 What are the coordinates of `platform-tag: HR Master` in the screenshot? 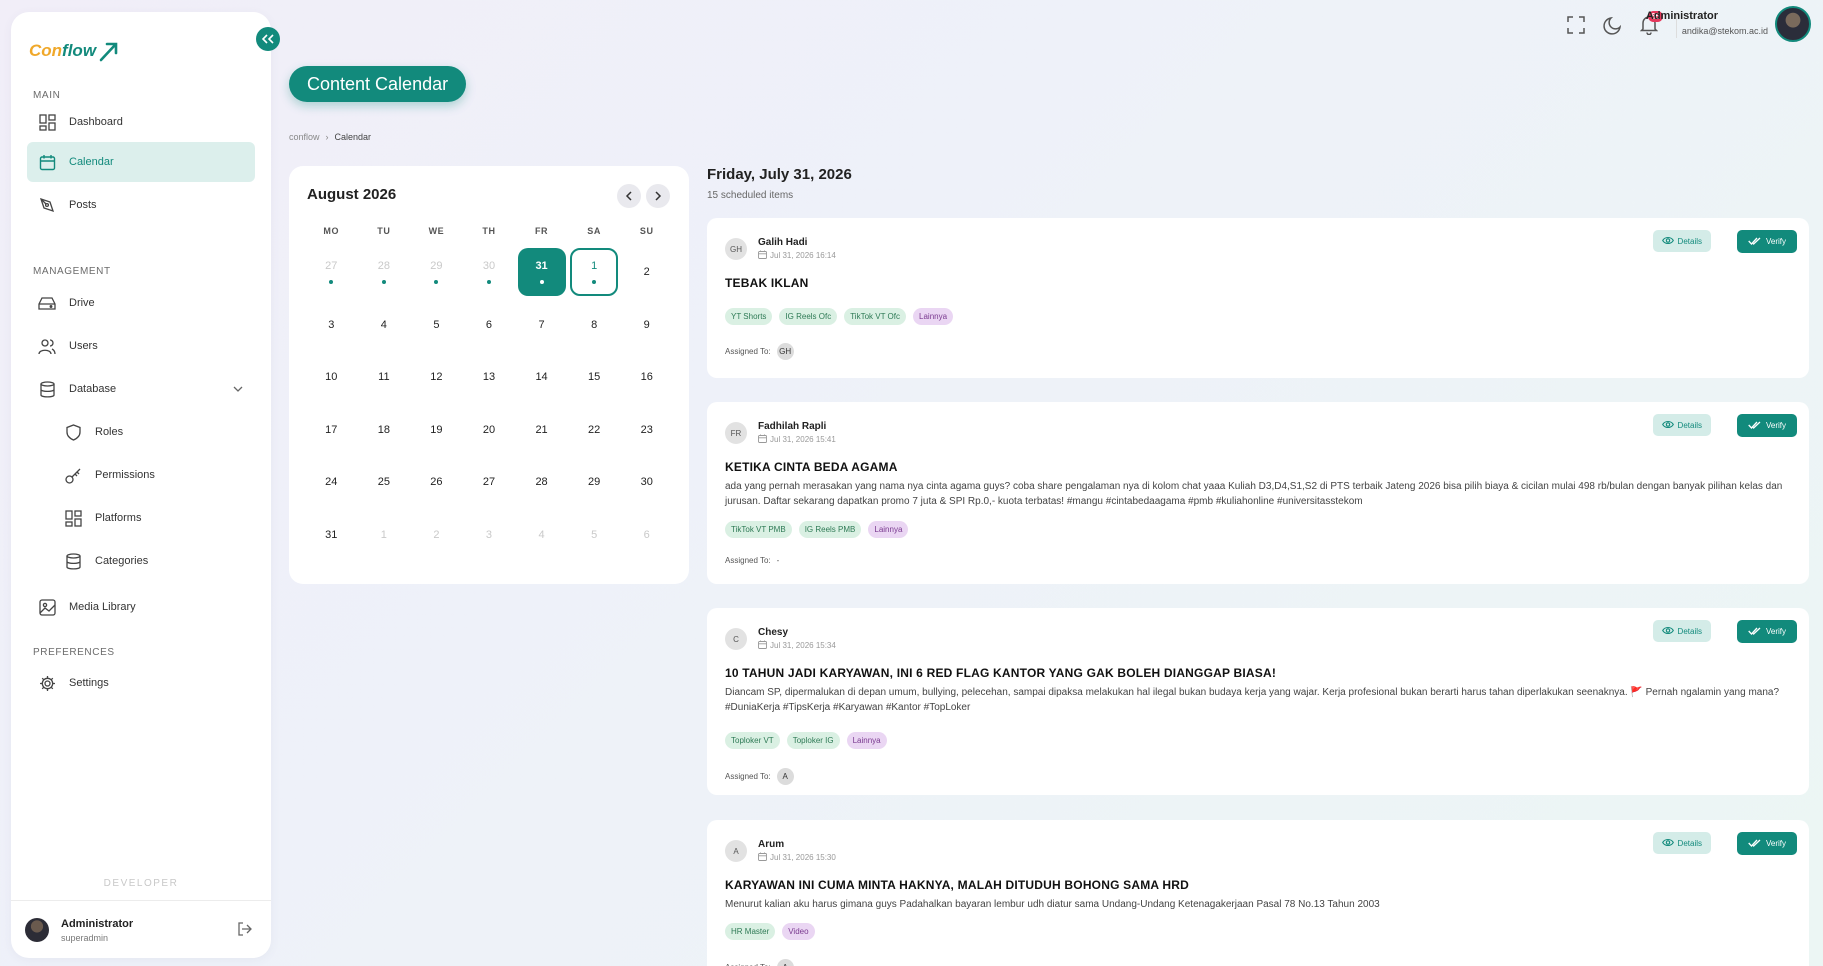 It's located at (750, 931).